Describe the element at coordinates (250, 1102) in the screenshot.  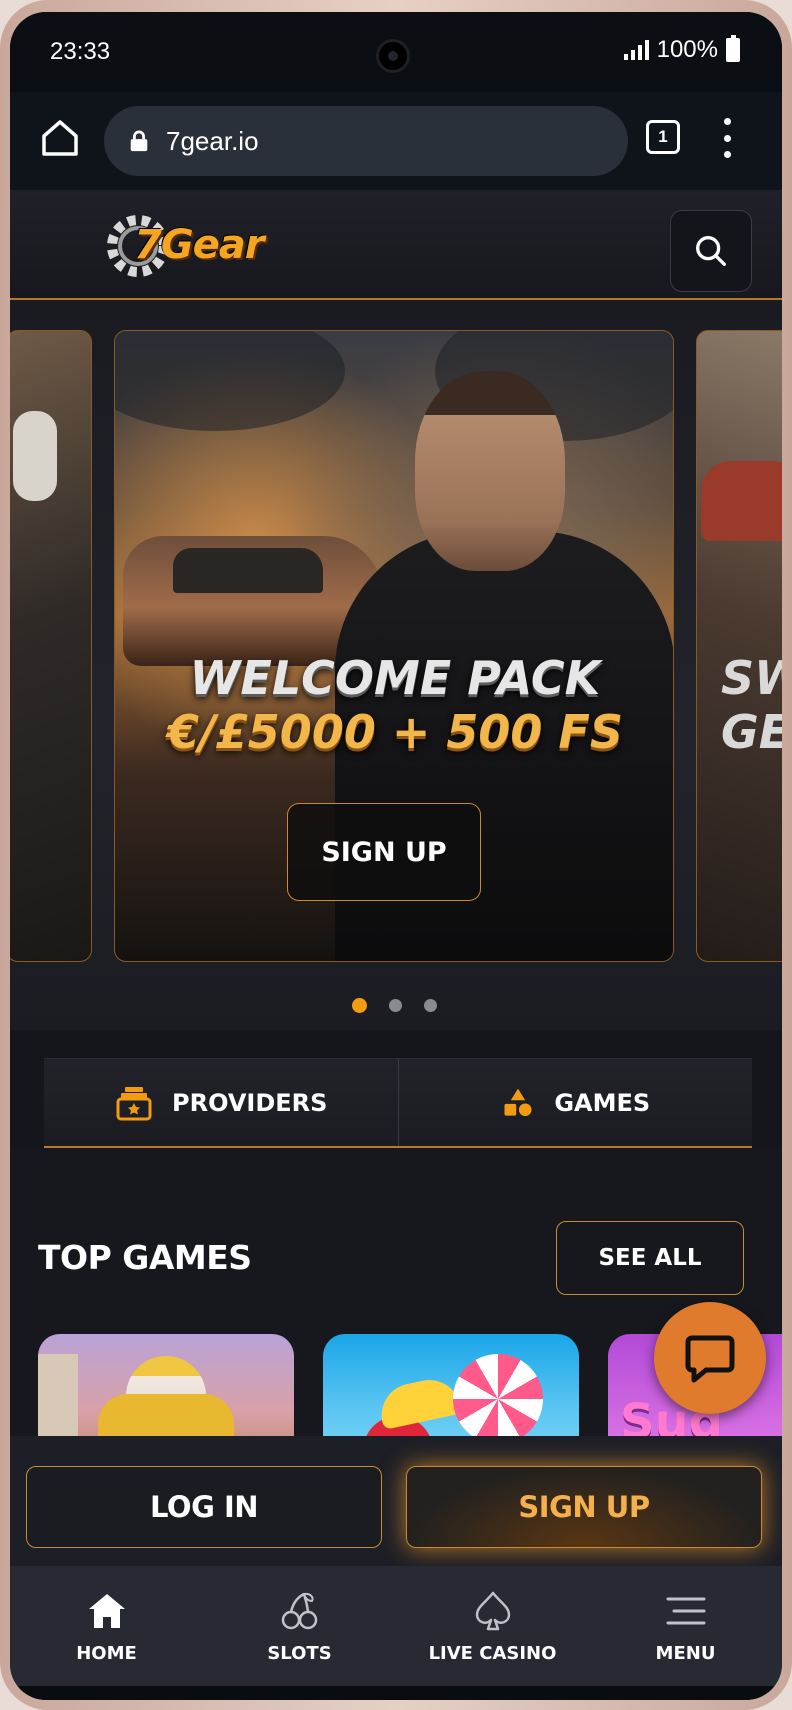
I see `tab-providers-label: PROVIDERS` at that location.